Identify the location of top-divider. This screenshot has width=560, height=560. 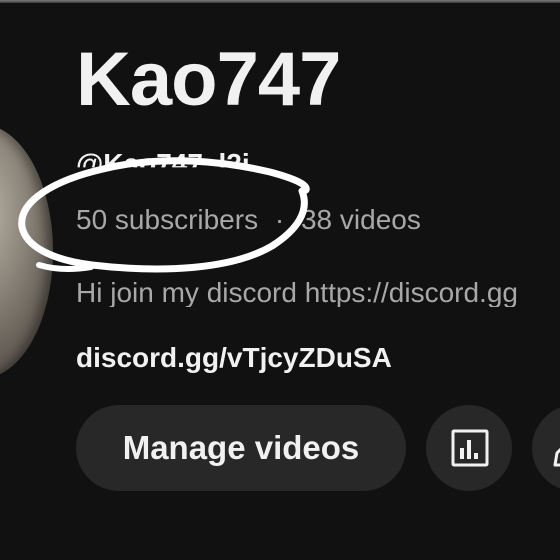
(280, 1).